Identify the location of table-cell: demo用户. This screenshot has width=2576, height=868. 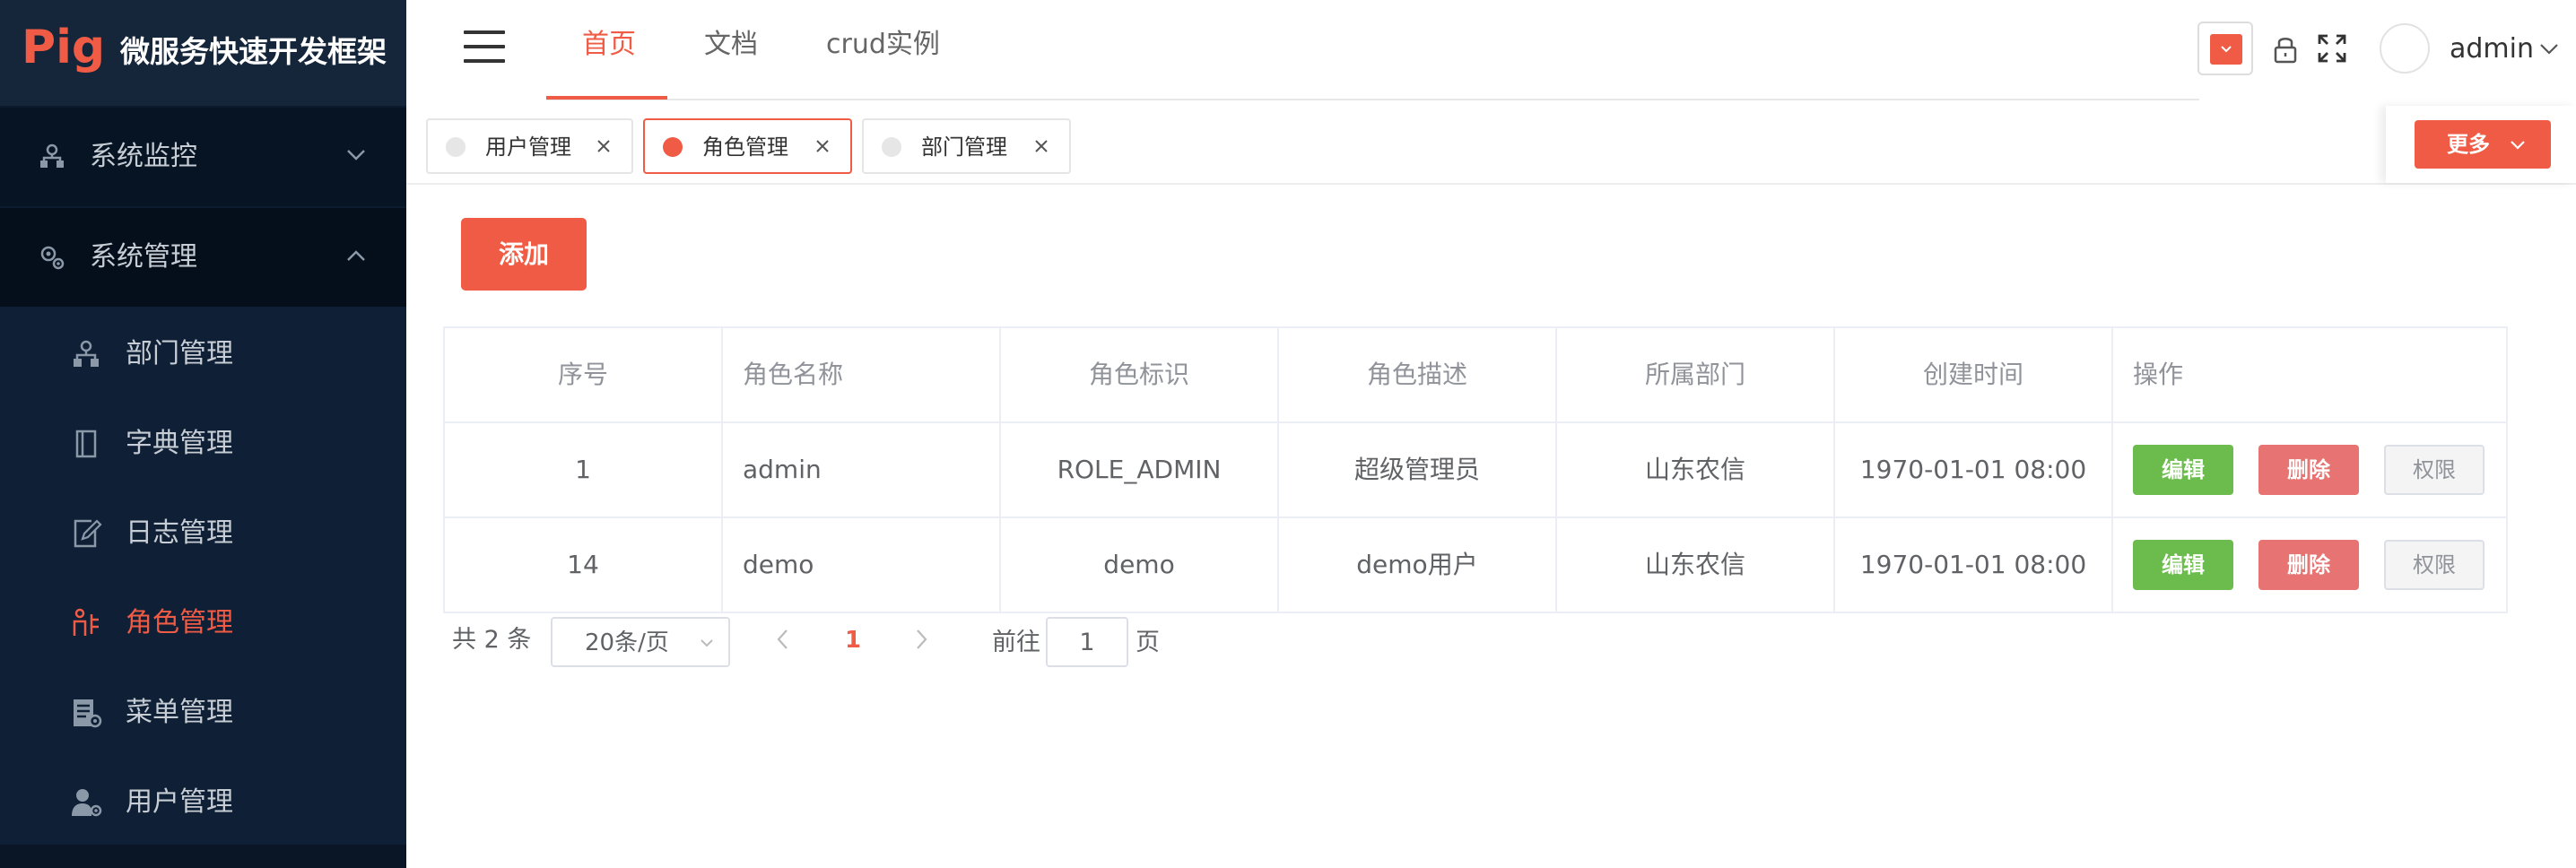
(1418, 565).